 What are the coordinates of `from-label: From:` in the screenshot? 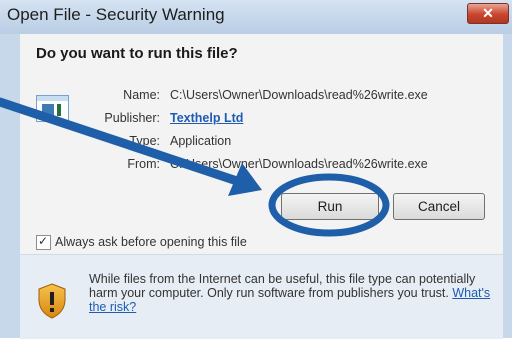 It's located at (143, 164).